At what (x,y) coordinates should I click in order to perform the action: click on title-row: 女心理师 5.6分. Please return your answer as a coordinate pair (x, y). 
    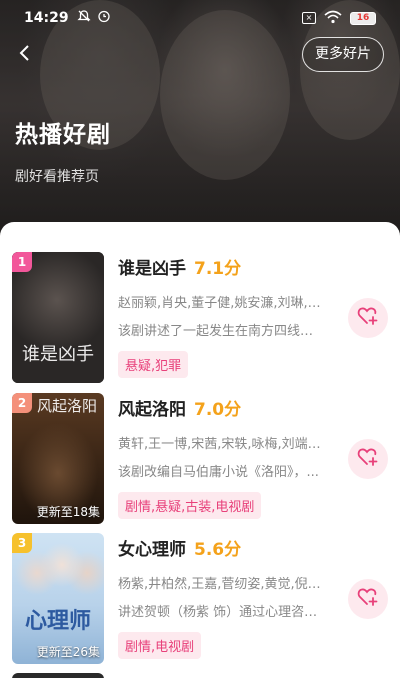
    Looking at the image, I should click on (226, 549).